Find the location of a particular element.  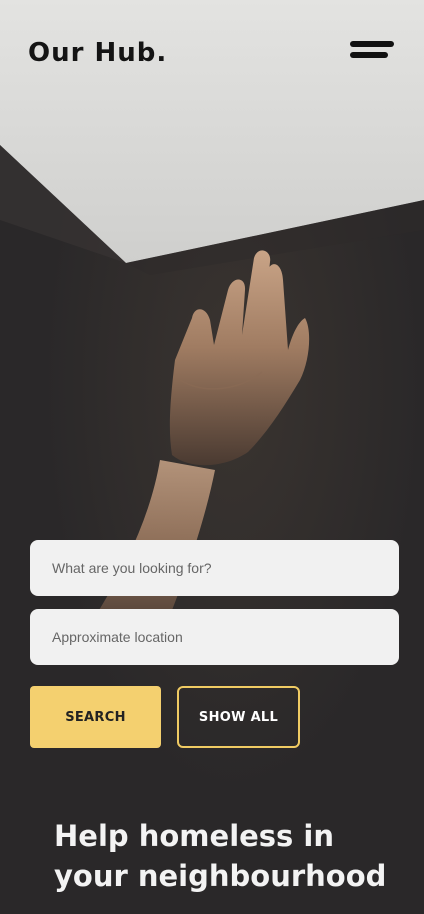

brand-logo: Our Hub. is located at coordinates (97, 53).